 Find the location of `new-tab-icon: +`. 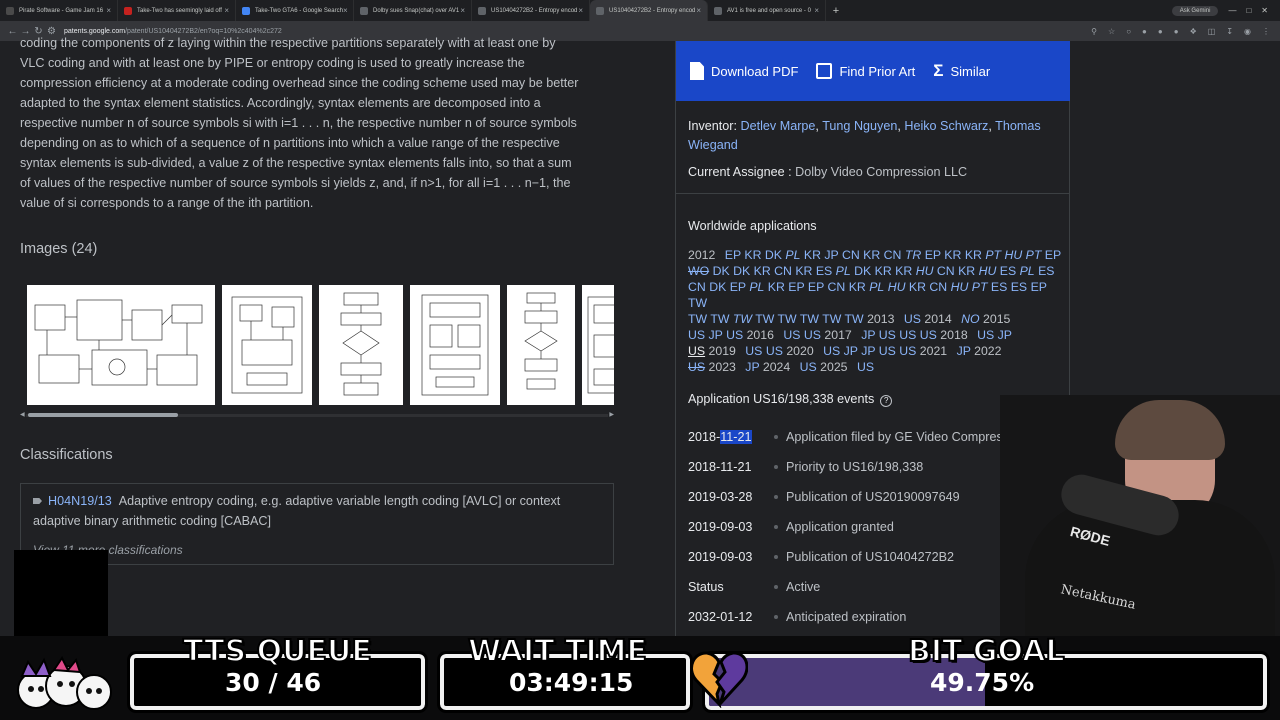

new-tab-icon: + is located at coordinates (836, 11).